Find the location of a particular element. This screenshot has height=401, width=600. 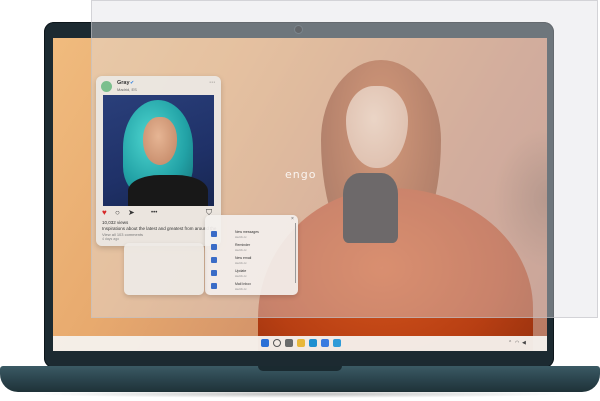

search-icon is located at coordinates (277, 343).